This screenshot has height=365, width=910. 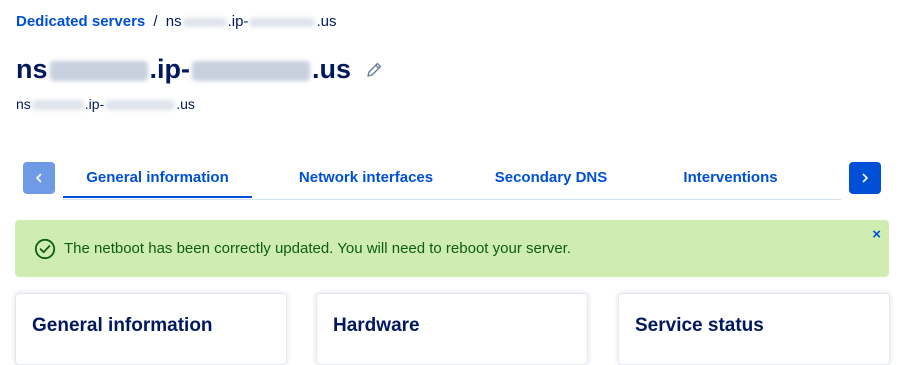 What do you see at coordinates (876, 234) in the screenshot?
I see `close-icon: ×` at bounding box center [876, 234].